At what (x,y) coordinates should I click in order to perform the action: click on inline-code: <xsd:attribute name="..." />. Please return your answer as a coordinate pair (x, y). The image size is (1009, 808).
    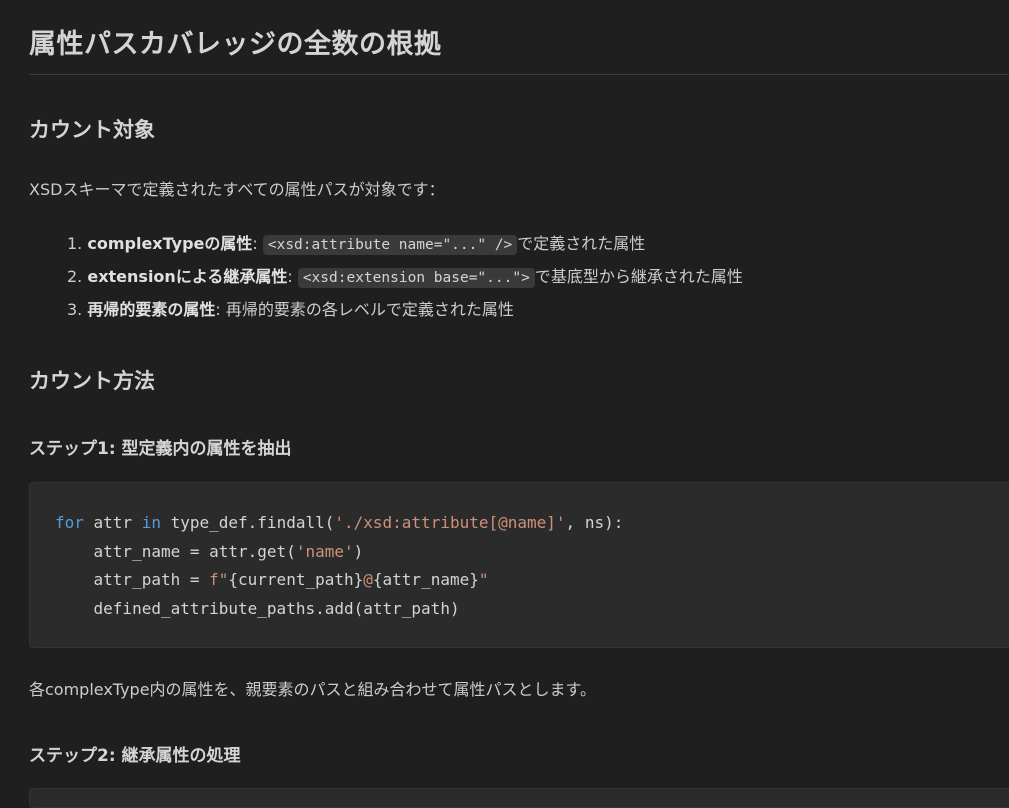
    Looking at the image, I should click on (390, 245).